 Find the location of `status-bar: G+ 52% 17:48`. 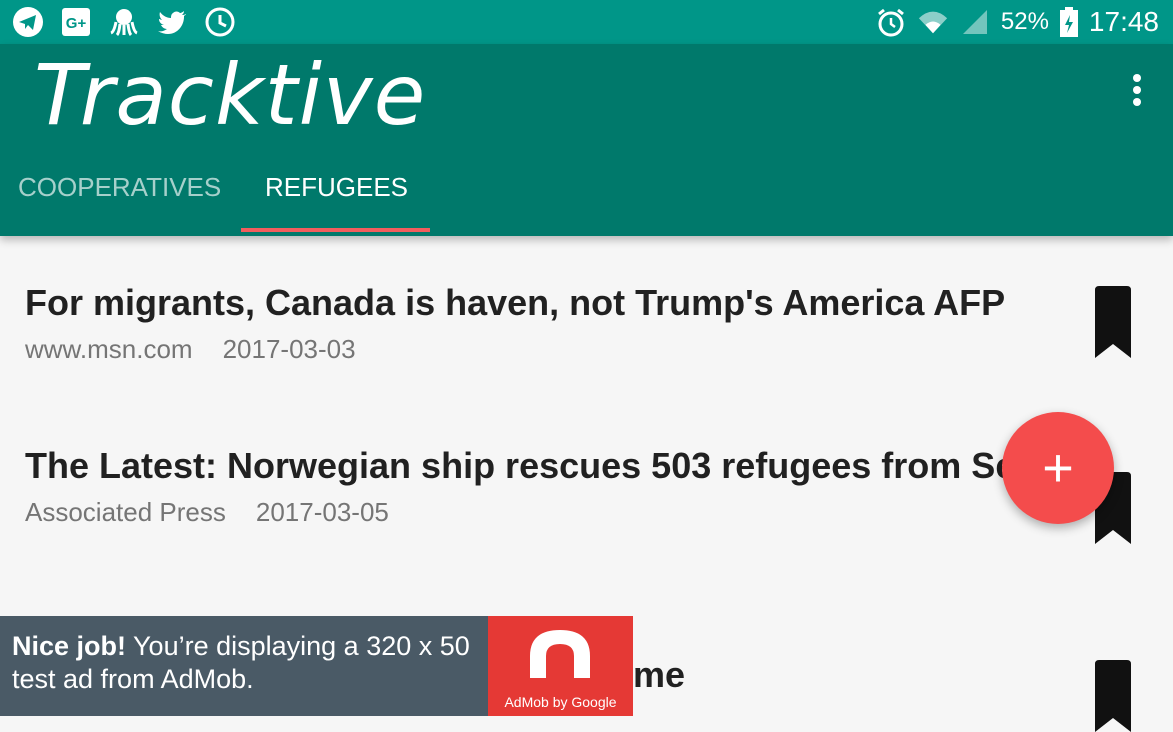

status-bar: G+ 52% 17:48 is located at coordinates (586, 22).